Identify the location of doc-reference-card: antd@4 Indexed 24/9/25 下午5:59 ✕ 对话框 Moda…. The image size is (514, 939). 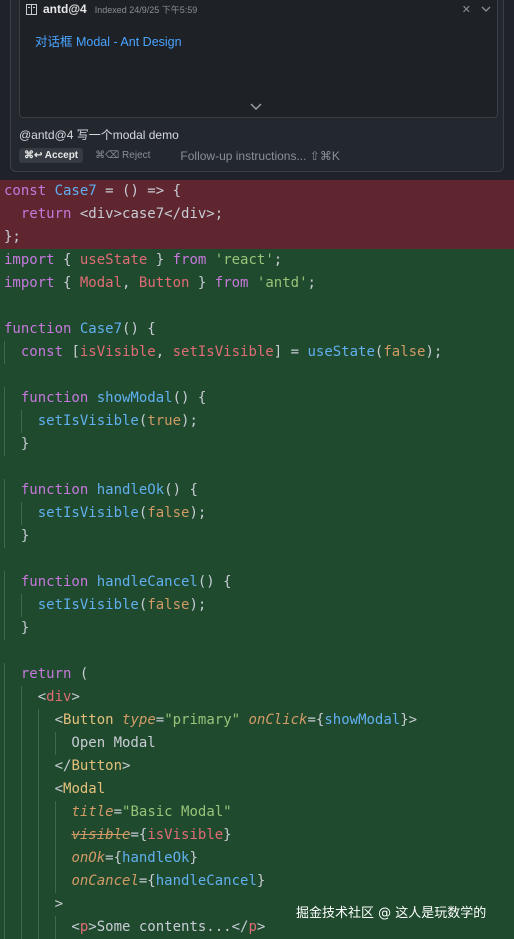
(258, 59).